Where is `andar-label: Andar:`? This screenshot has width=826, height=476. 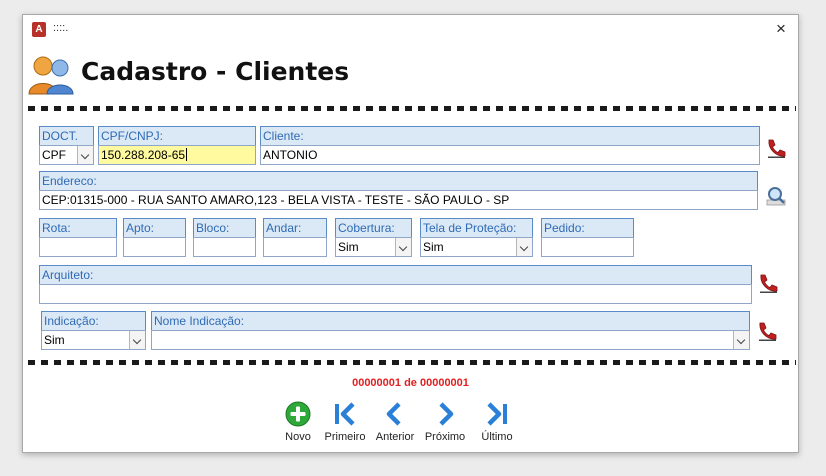 andar-label: Andar: is located at coordinates (295, 228).